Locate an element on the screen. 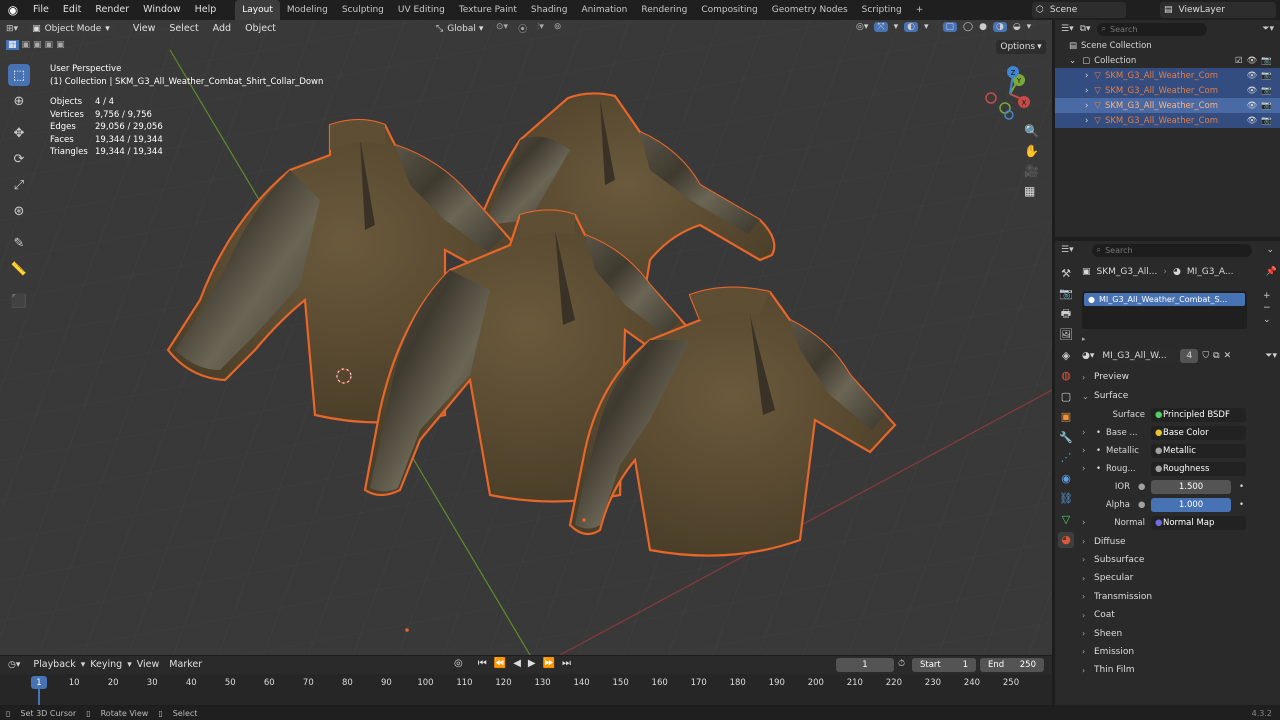  tab-texture-paint: Texture Paint is located at coordinates (488, 10).